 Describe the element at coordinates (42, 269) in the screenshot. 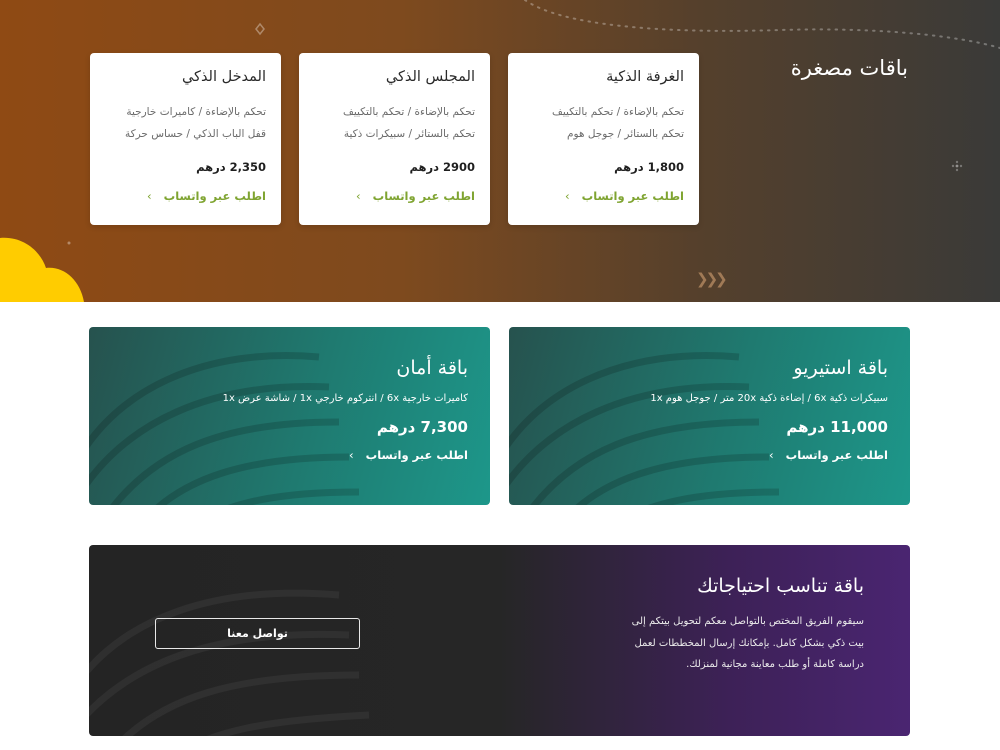

I see `yellow-cloud-blob` at that location.